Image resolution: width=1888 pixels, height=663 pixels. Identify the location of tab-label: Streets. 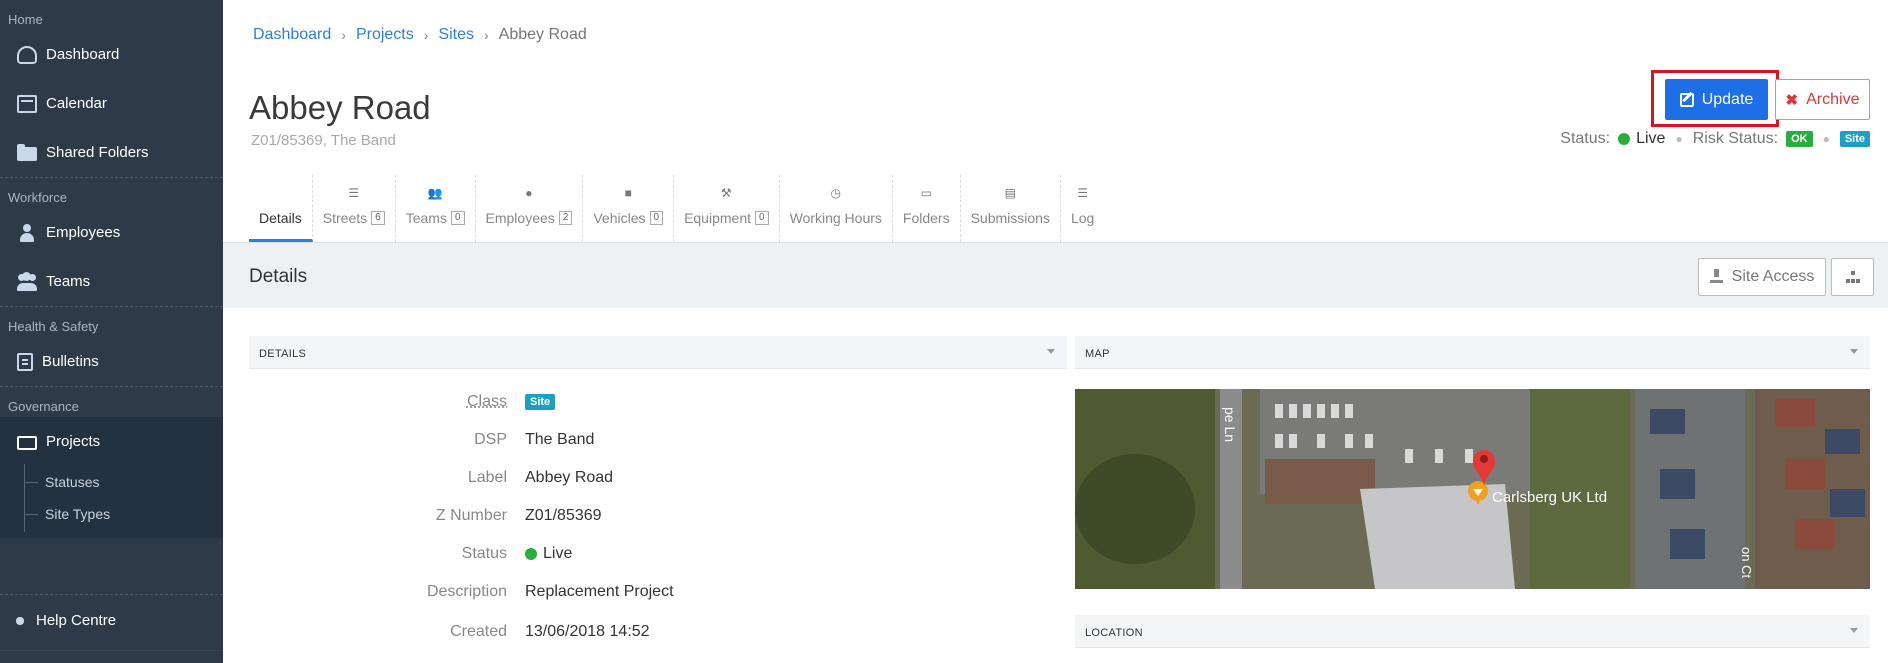
(345, 218).